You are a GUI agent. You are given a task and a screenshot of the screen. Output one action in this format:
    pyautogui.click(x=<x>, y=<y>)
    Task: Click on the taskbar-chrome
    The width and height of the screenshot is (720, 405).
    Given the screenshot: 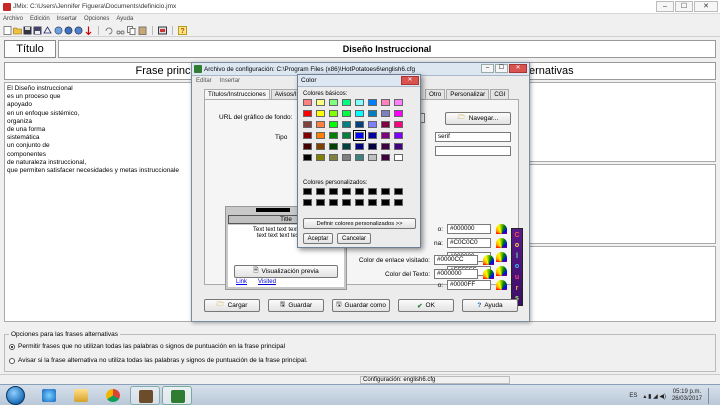 What is the action you would take?
    pyautogui.click(x=113, y=395)
    